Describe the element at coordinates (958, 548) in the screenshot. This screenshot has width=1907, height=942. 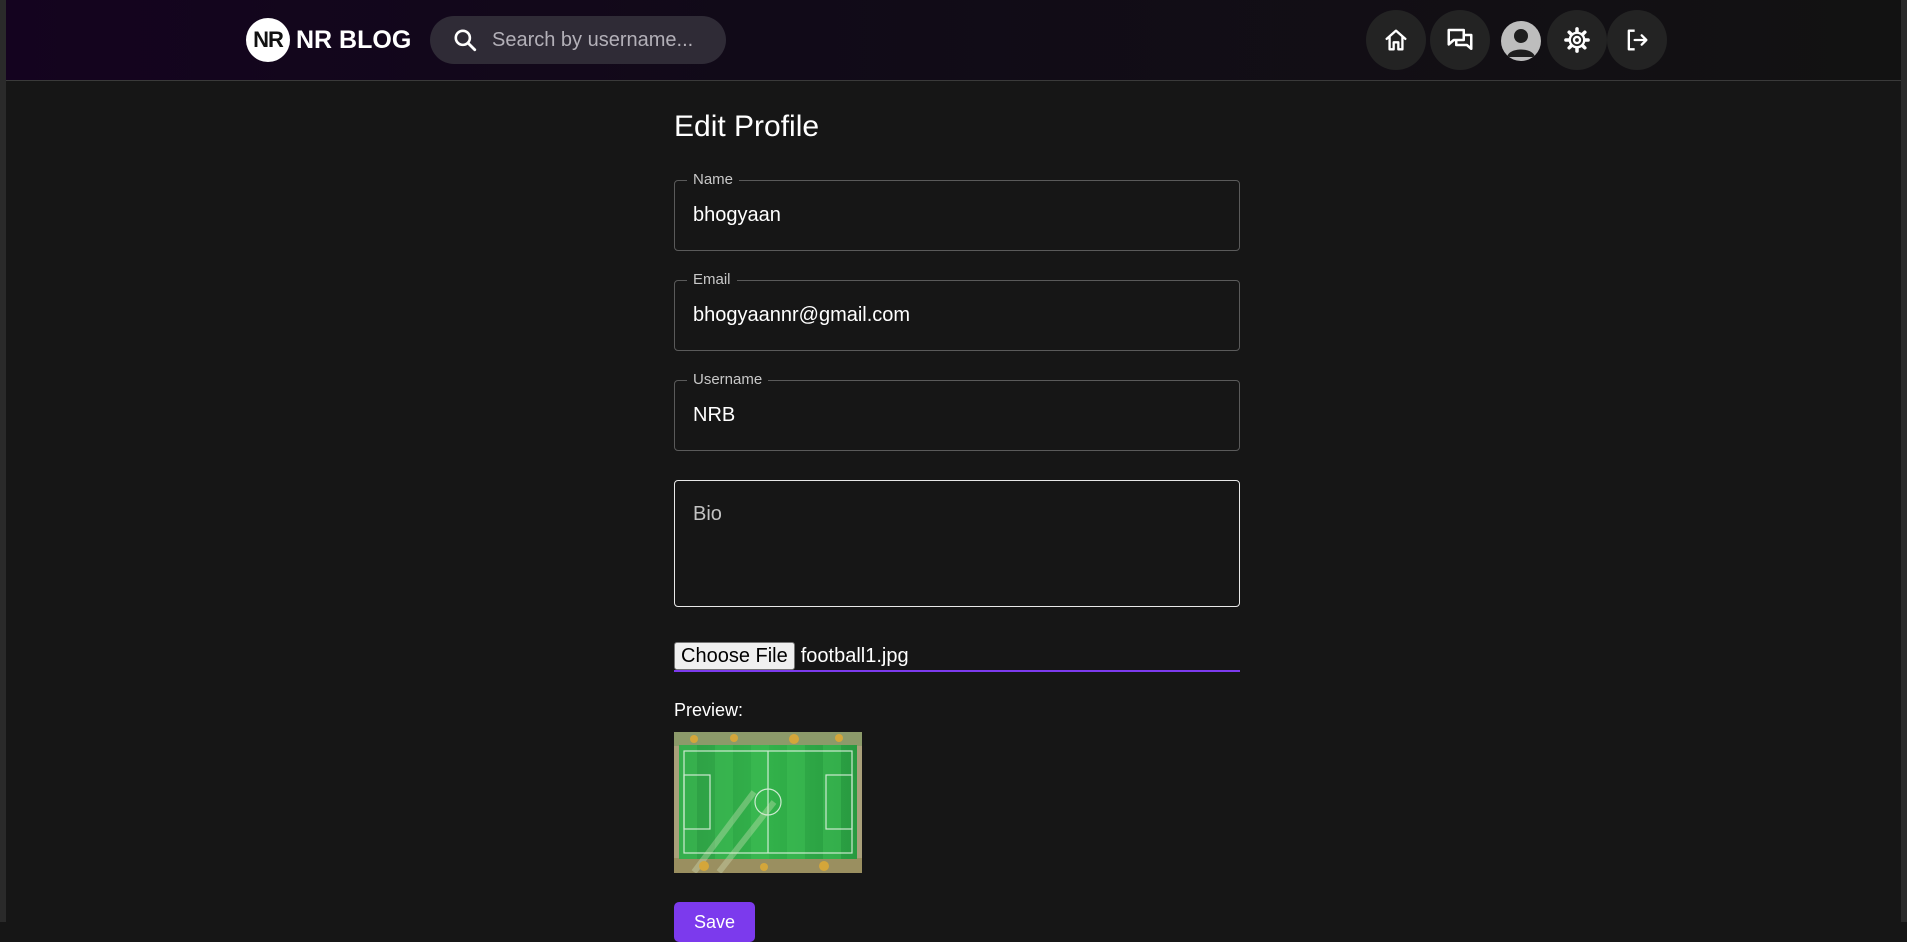
I see `bio-input` at that location.